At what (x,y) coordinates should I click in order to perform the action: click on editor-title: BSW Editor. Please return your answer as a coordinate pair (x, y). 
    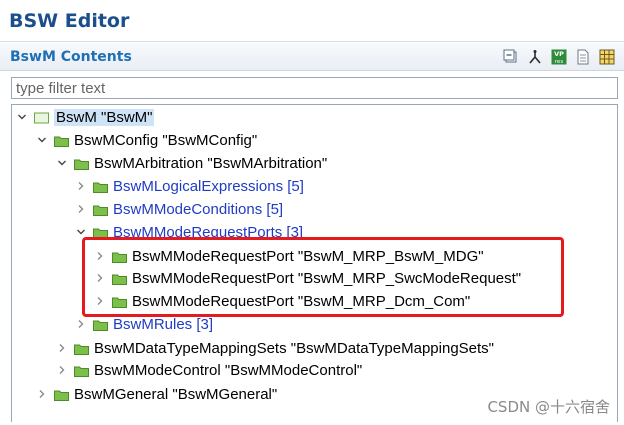
    Looking at the image, I should click on (69, 21).